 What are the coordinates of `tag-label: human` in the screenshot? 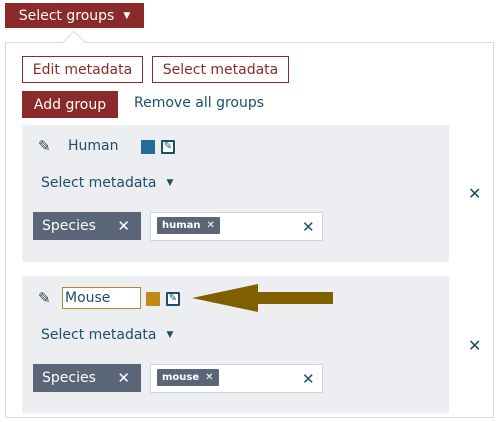 It's located at (181, 225).